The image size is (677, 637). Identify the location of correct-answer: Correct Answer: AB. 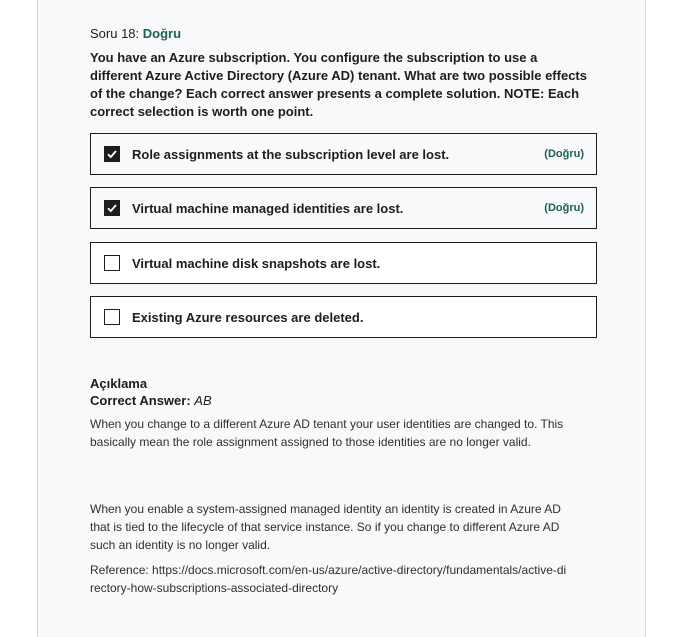
(151, 400).